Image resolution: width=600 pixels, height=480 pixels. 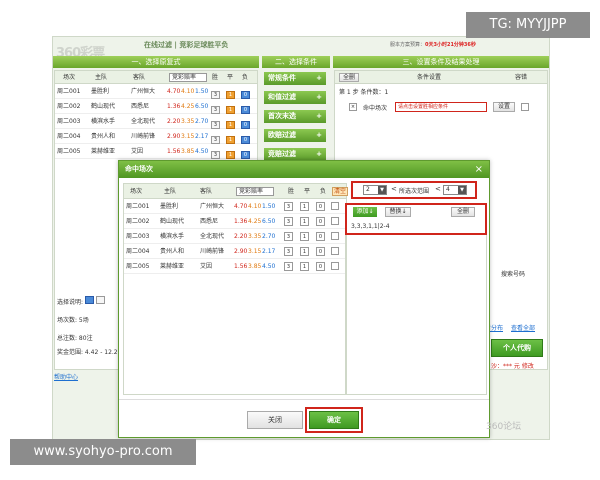 What do you see at coordinates (87, 352) in the screenshot?
I see `prize-range: 奖金范围: 4.42 - 12.2` at bounding box center [87, 352].